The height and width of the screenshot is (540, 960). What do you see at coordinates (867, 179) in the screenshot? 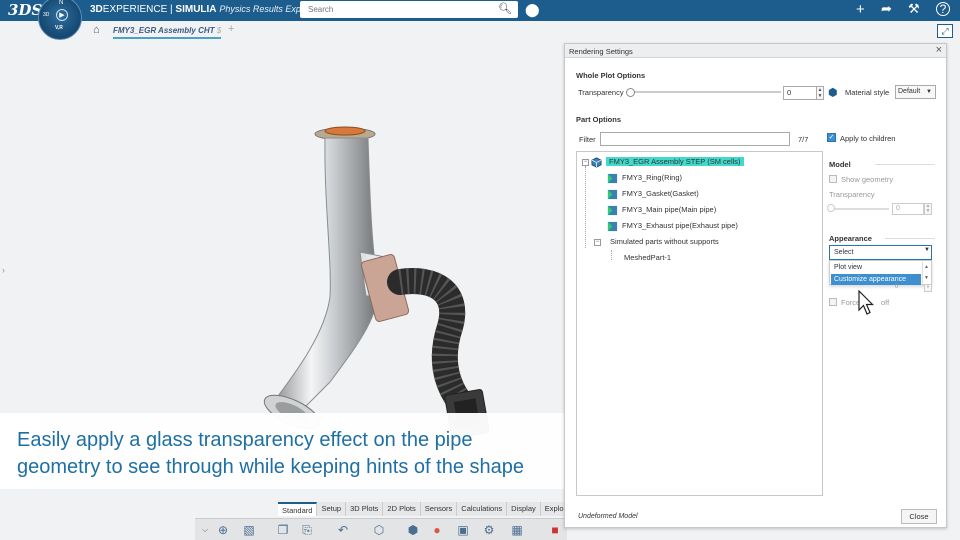
I see `show-geometry-label: Show geometry` at bounding box center [867, 179].